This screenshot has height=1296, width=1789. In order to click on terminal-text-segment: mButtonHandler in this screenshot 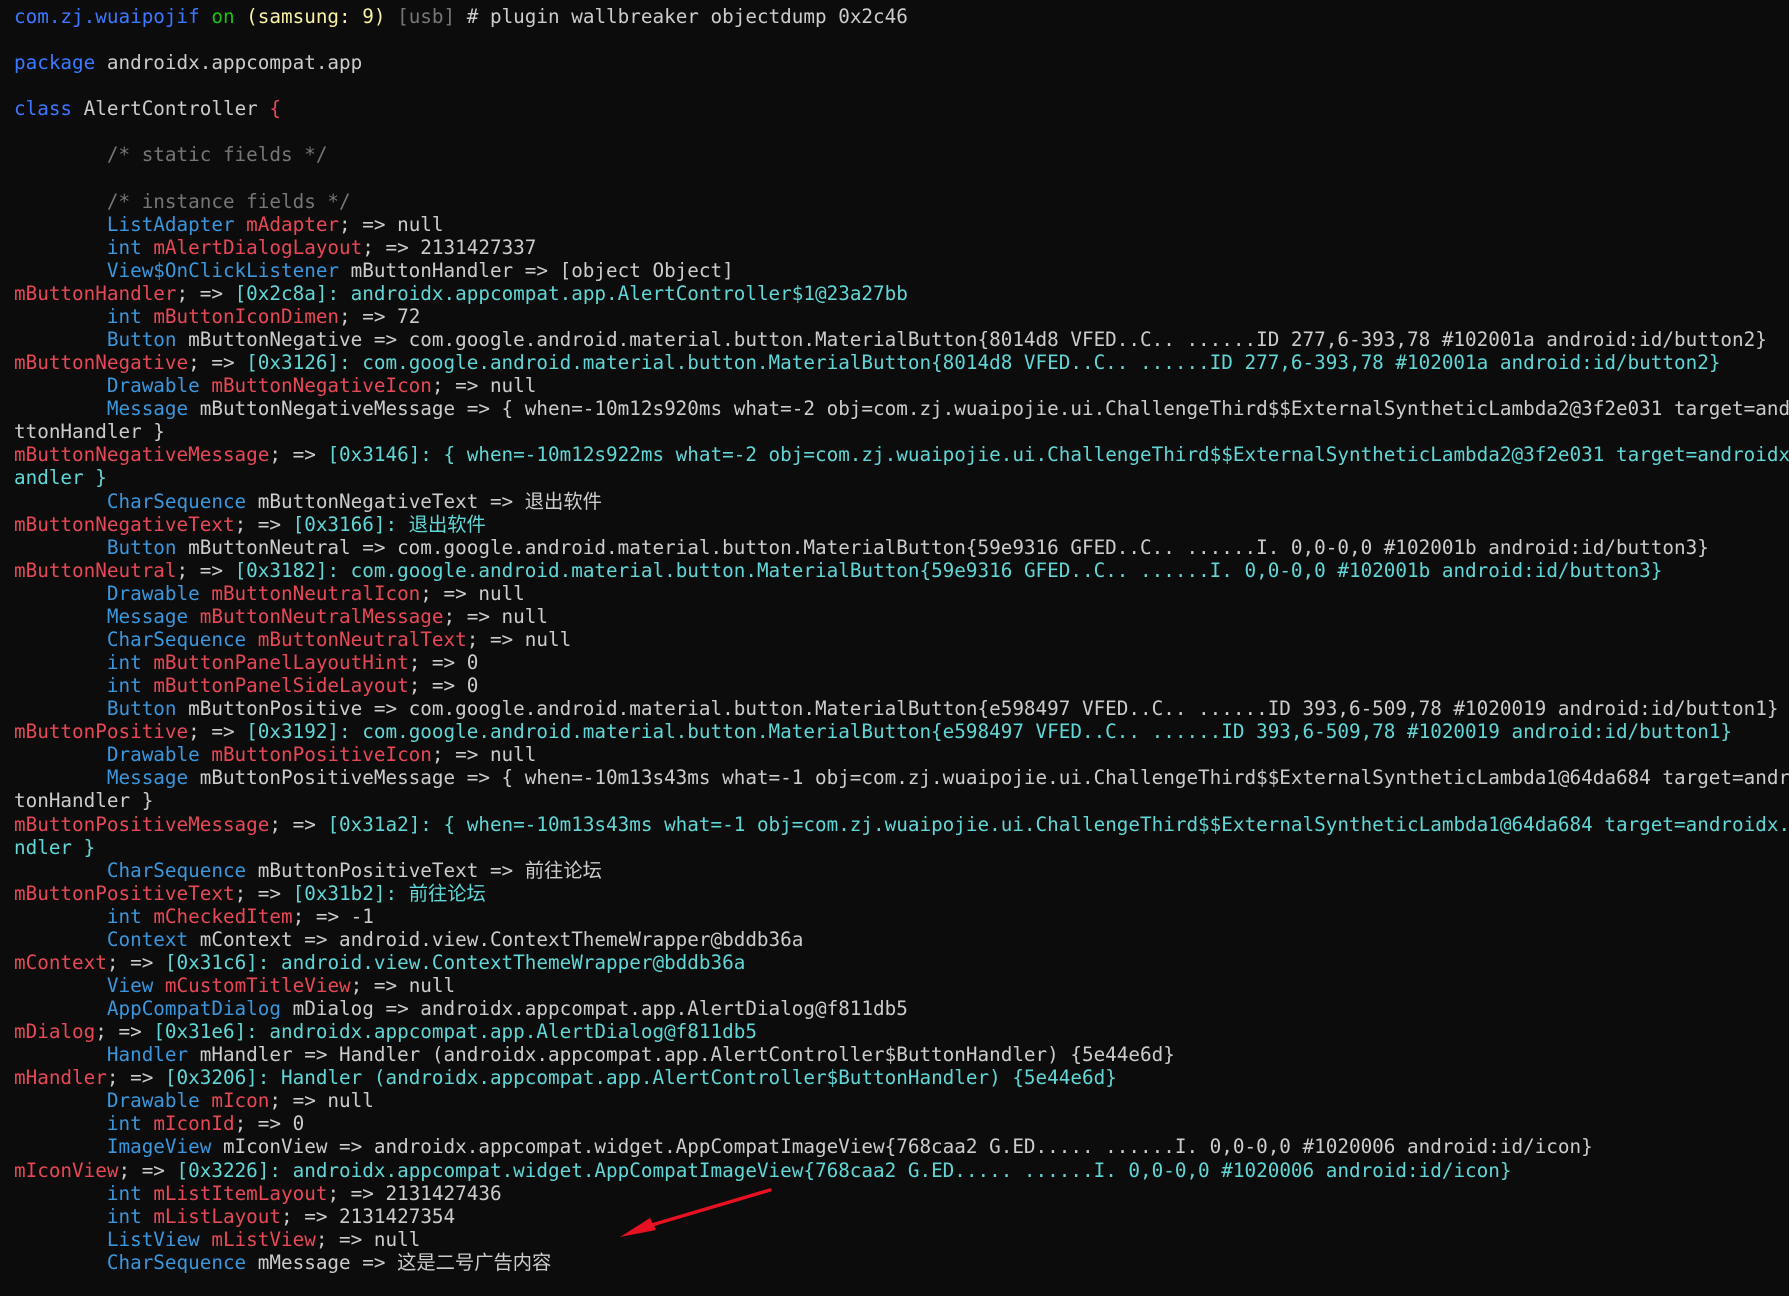, I will do `click(95, 293)`.